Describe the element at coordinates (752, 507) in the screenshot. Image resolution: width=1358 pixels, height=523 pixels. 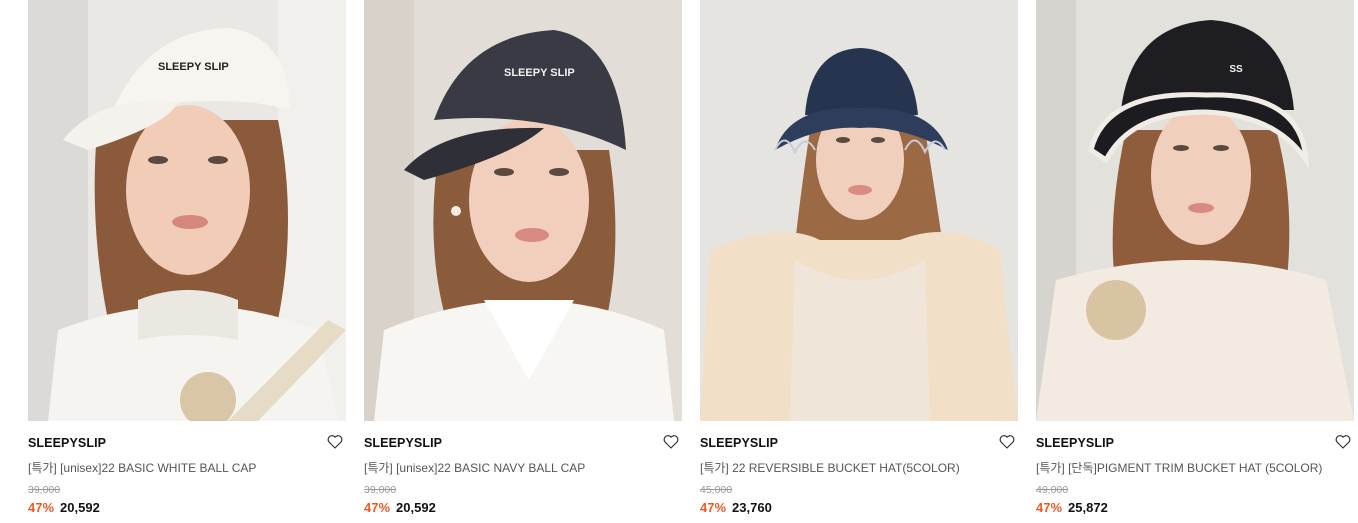
I see `sale-price: 23,760` at that location.